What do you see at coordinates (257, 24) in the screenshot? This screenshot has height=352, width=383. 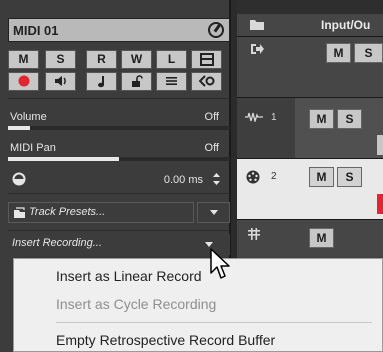 I see `folder-icon` at bounding box center [257, 24].